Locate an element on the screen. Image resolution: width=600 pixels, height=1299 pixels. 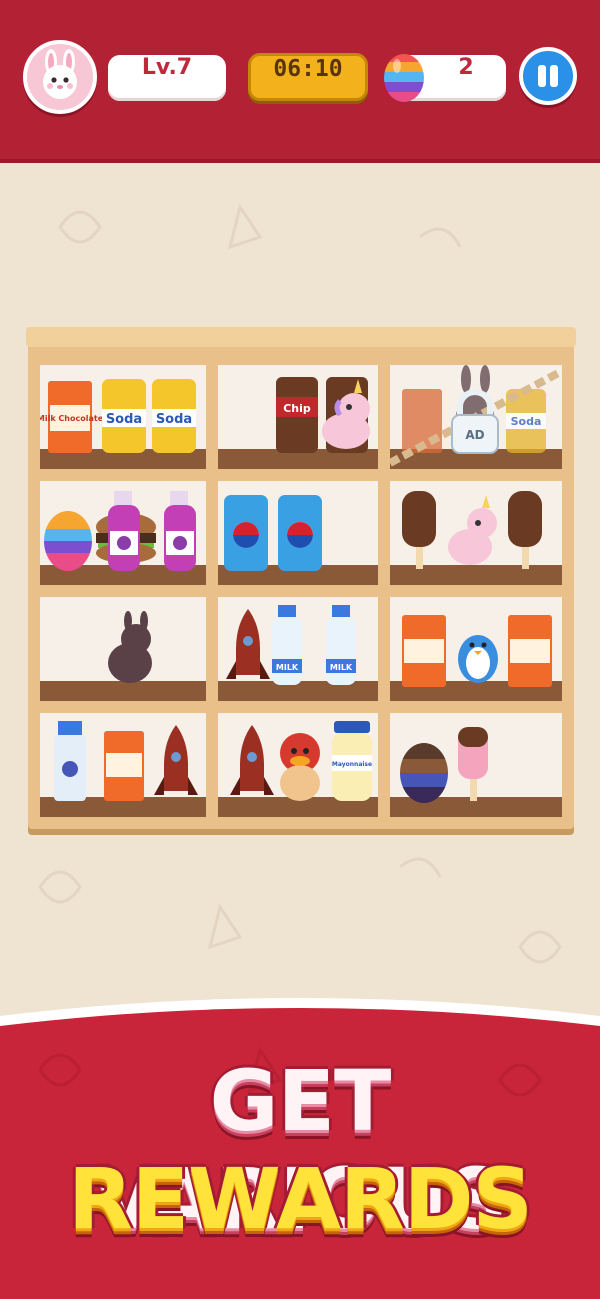
svg-text: Milk Chocolate is located at coordinates (72, 418).